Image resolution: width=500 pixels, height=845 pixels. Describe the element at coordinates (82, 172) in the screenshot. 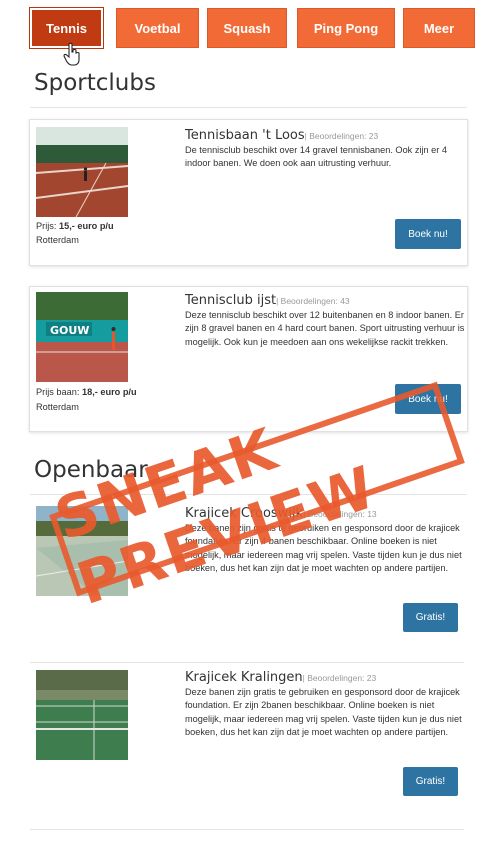

I see `club-photo` at that location.